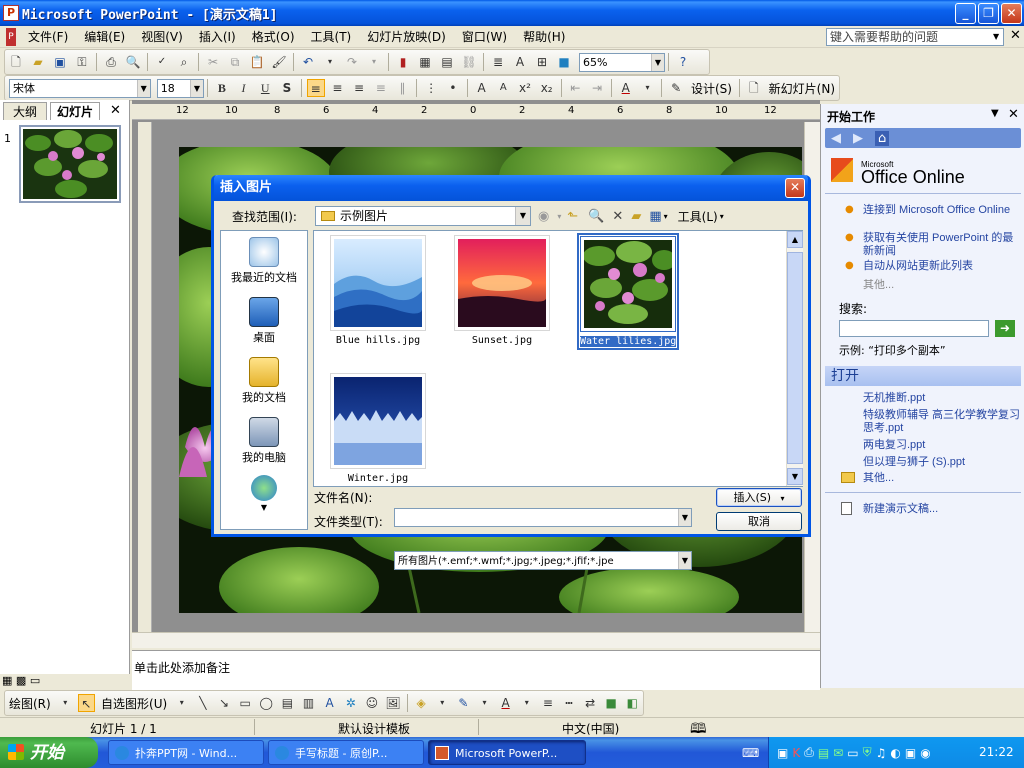 The height and width of the screenshot is (768, 1024). Describe the element at coordinates (925, 753) in the screenshot. I see `tray-volume-icon: ◉` at that location.